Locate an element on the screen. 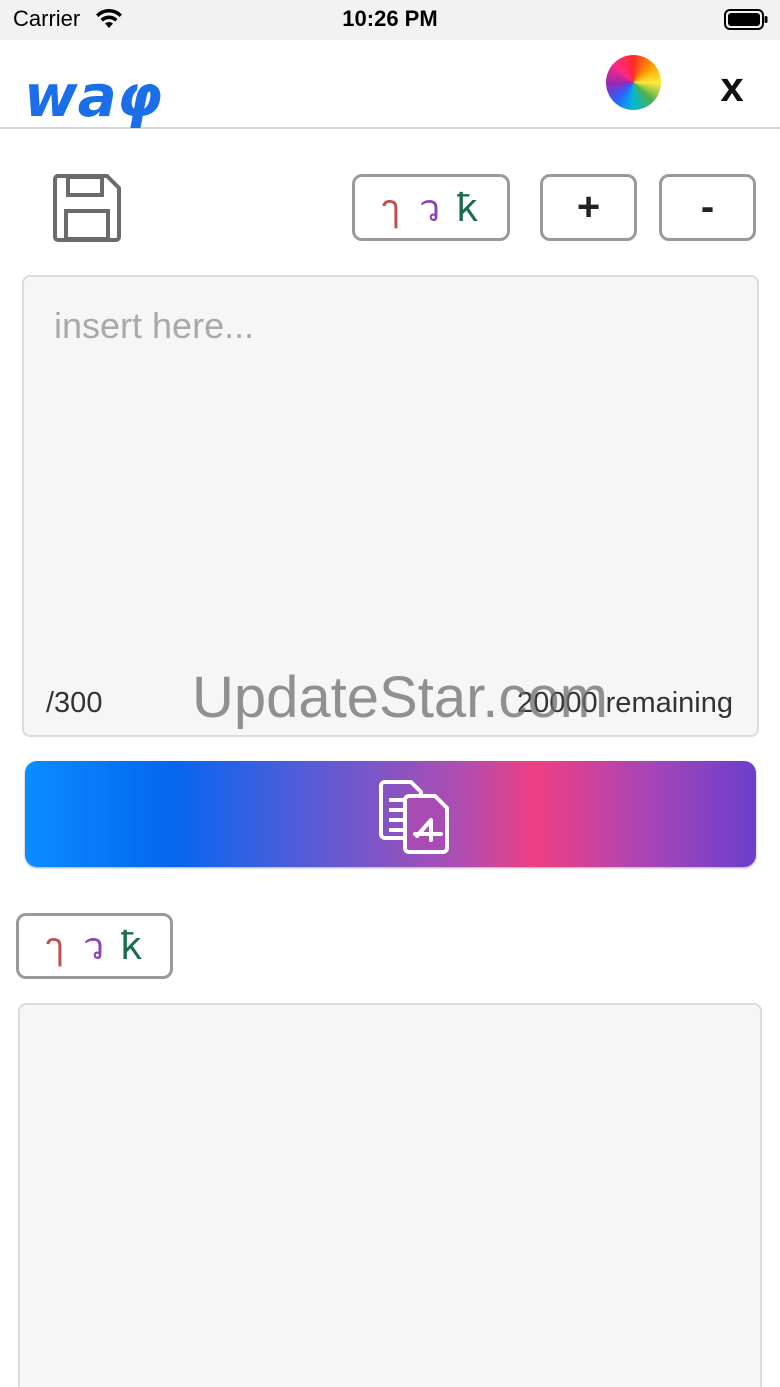  svg-text: wаφ is located at coordinates (93, 96).